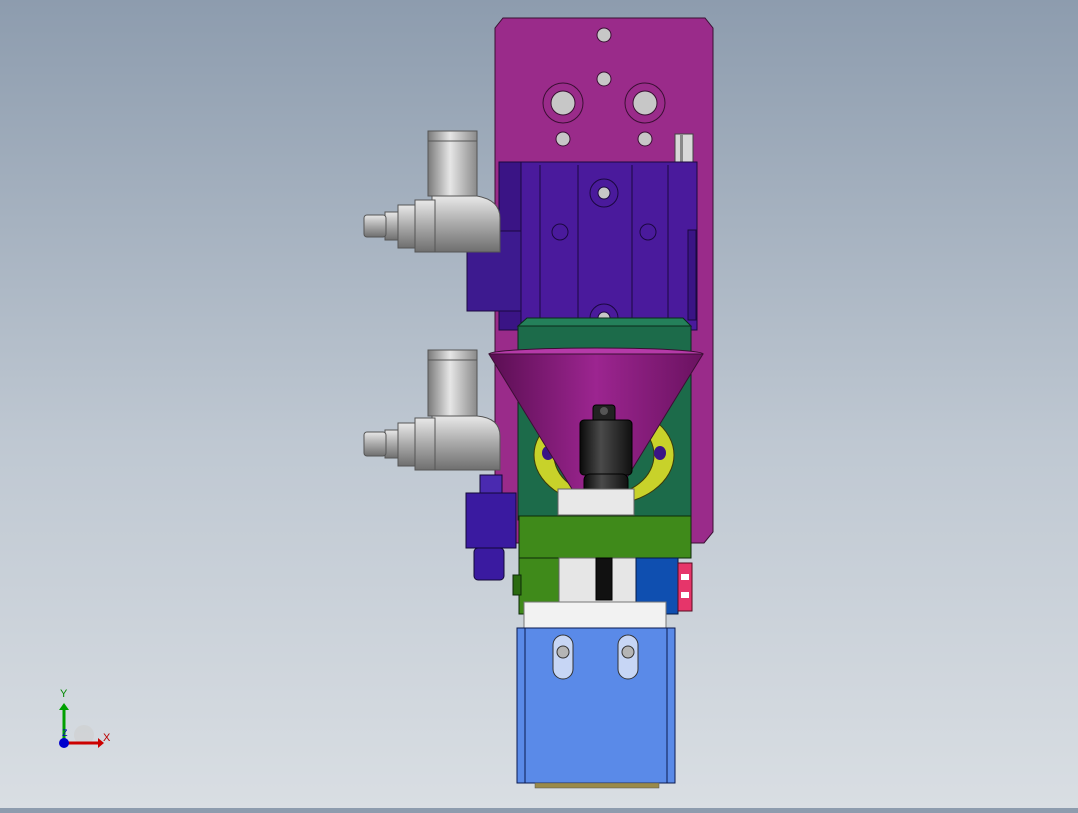 The image size is (1078, 813). I want to click on coordinate-triad, so click(81, 725).